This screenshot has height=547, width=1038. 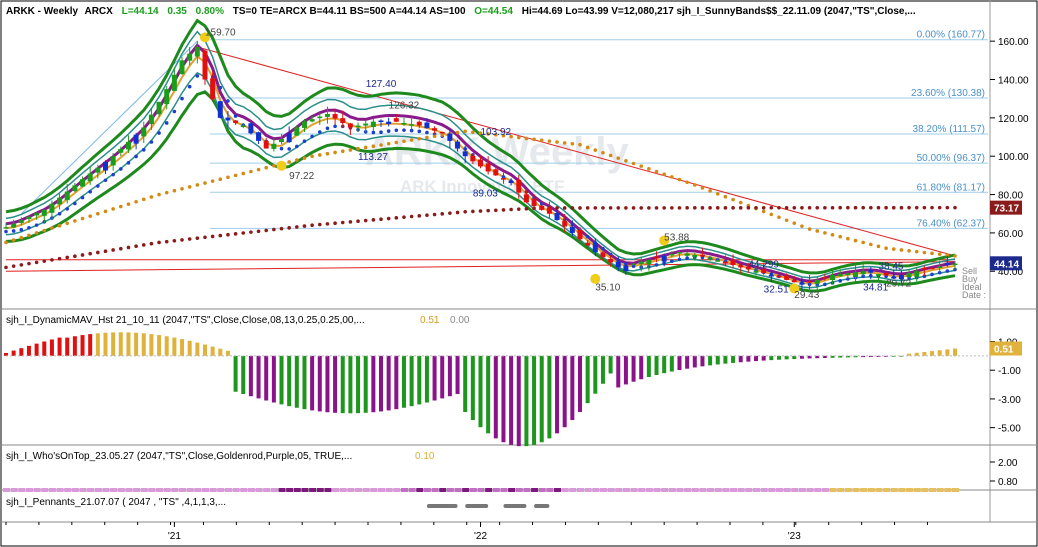 I want to click on last-price-label: 44.14, so click(x=1006, y=264).